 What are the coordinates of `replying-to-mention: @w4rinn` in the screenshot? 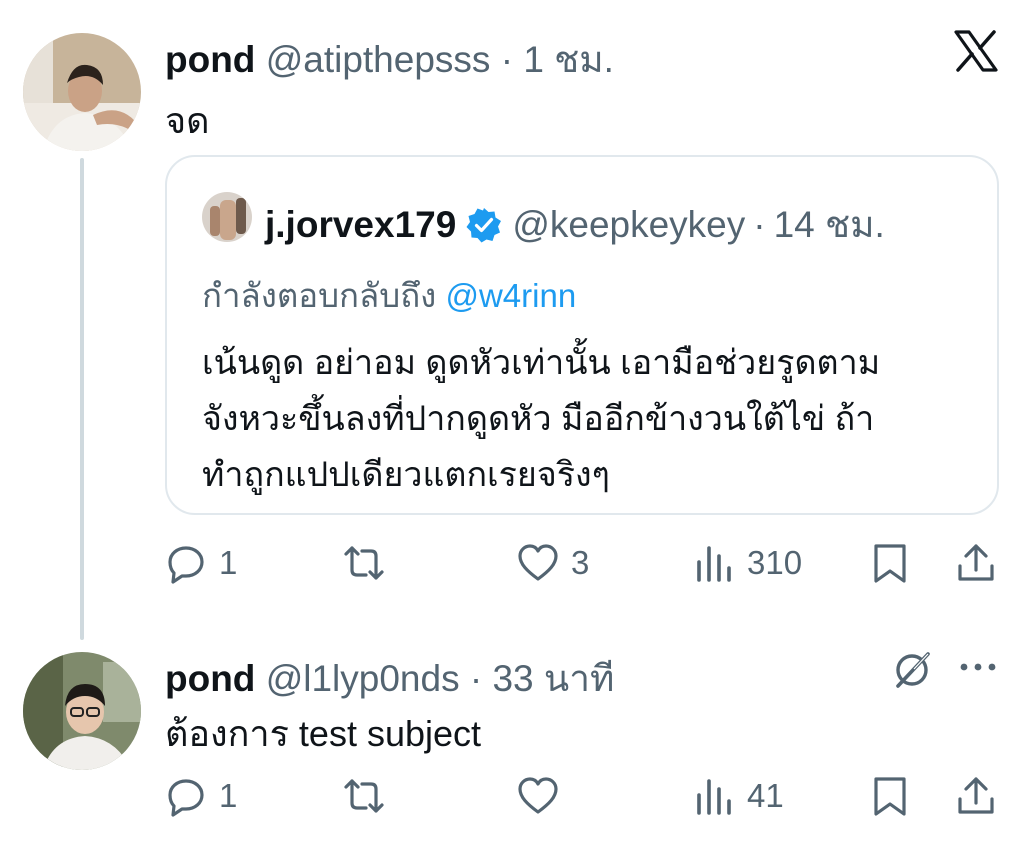 It's located at (510, 295).